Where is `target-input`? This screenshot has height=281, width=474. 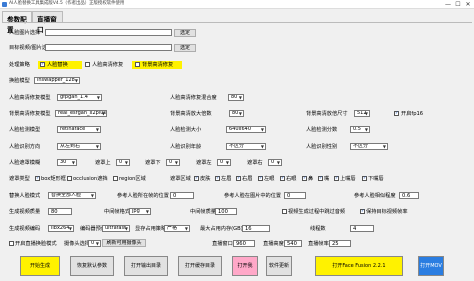
target-input is located at coordinates (108, 47).